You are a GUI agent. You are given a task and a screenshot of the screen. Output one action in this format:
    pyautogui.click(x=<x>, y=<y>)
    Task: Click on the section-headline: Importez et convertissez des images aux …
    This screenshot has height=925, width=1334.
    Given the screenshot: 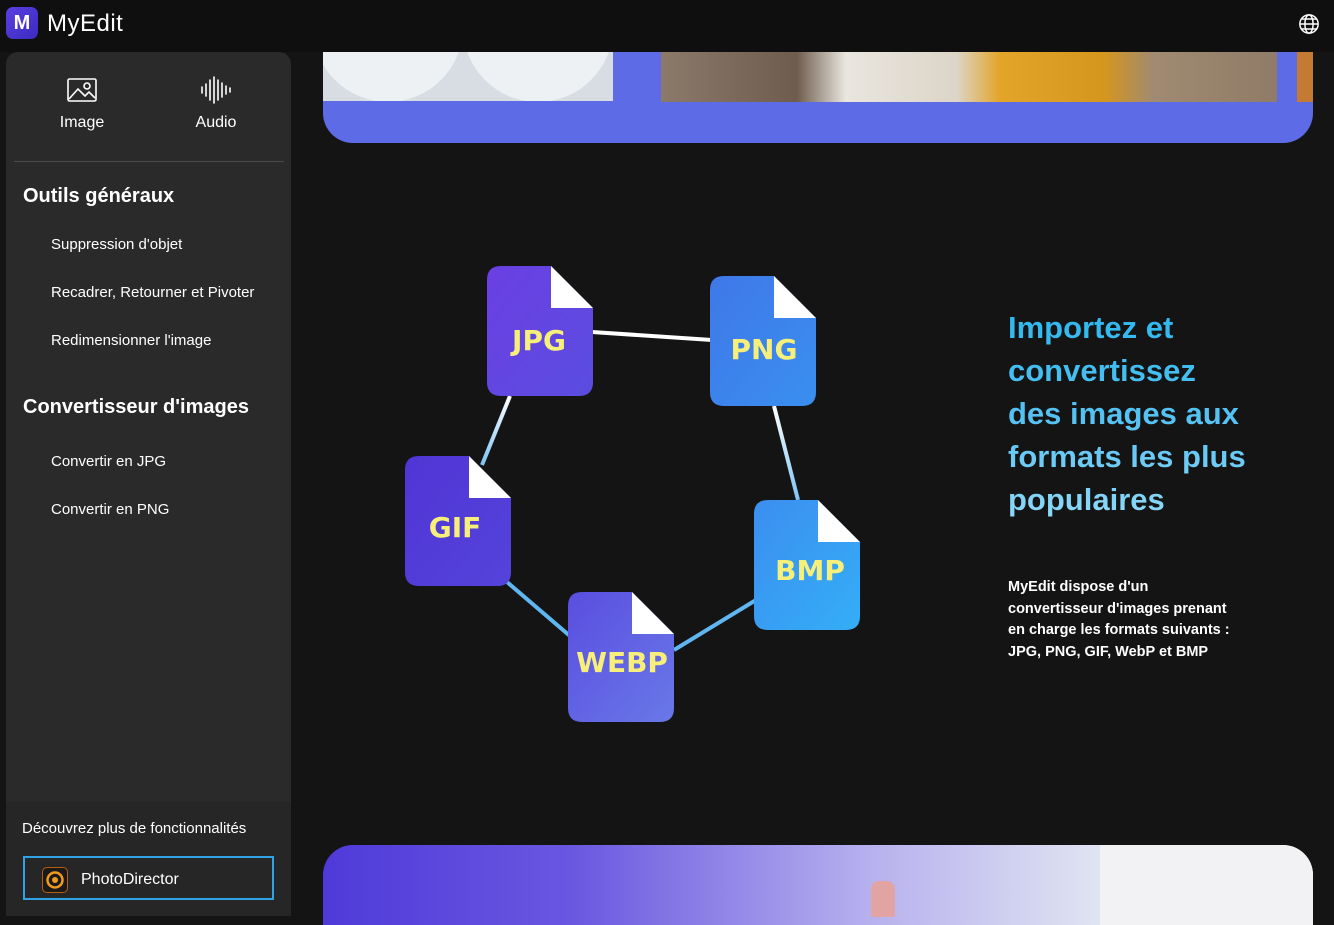 What is the action you would take?
    pyautogui.click(x=1128, y=413)
    